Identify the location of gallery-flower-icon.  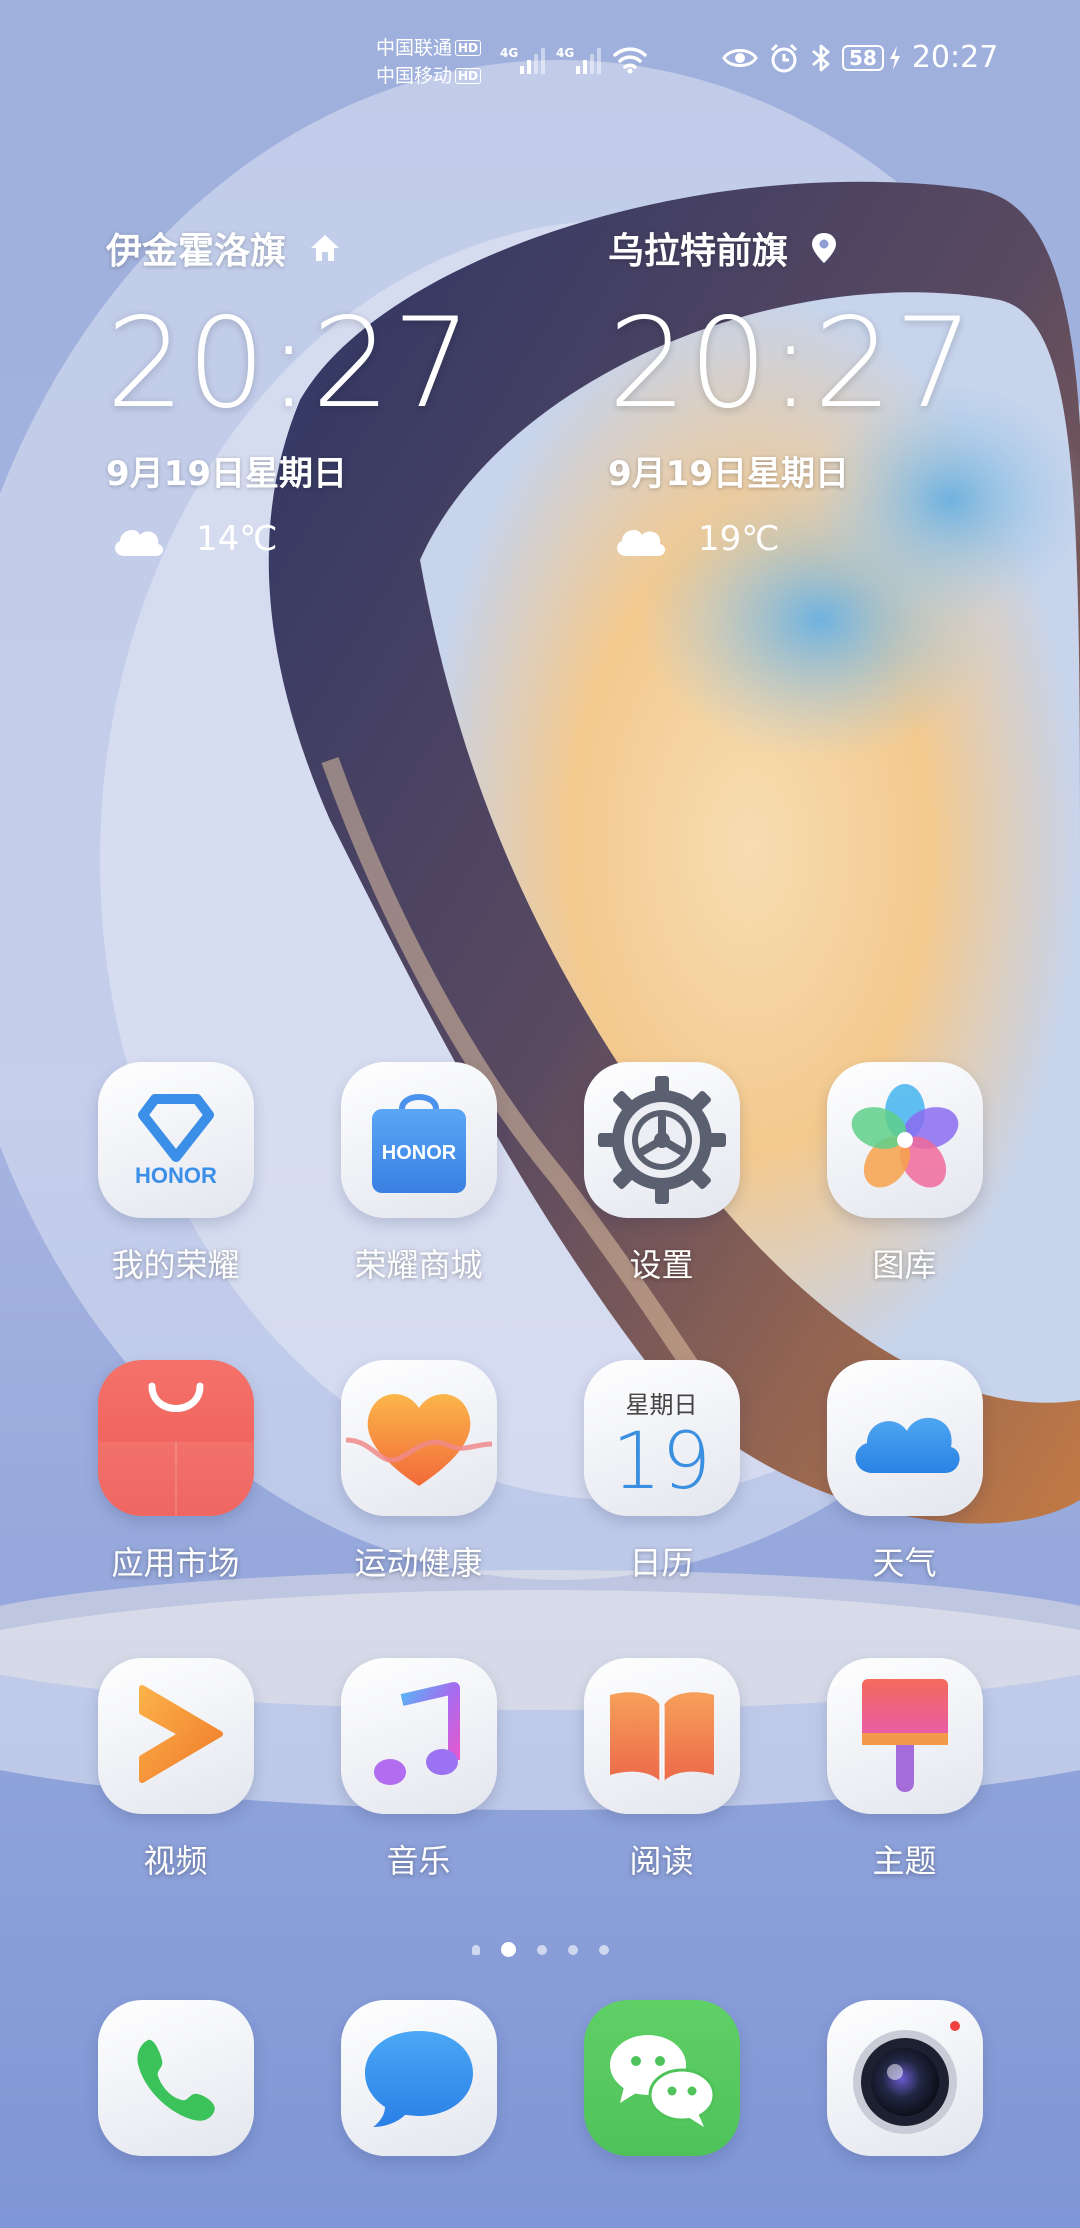
(904, 1140).